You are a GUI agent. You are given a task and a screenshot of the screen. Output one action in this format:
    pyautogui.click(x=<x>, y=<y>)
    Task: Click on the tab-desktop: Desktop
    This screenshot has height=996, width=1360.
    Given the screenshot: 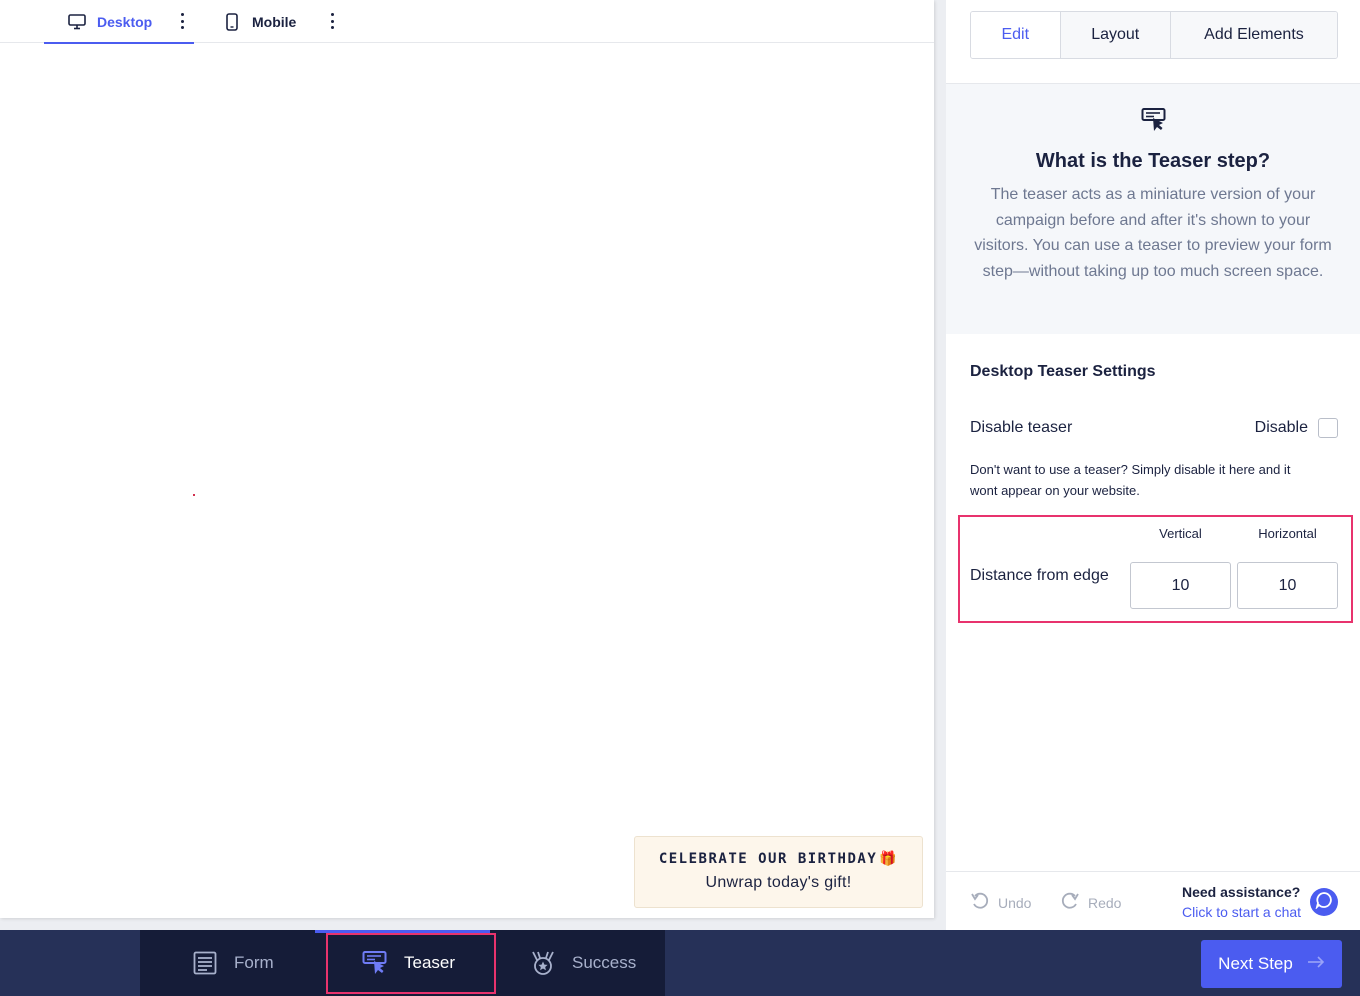 What is the action you would take?
    pyautogui.click(x=119, y=22)
    